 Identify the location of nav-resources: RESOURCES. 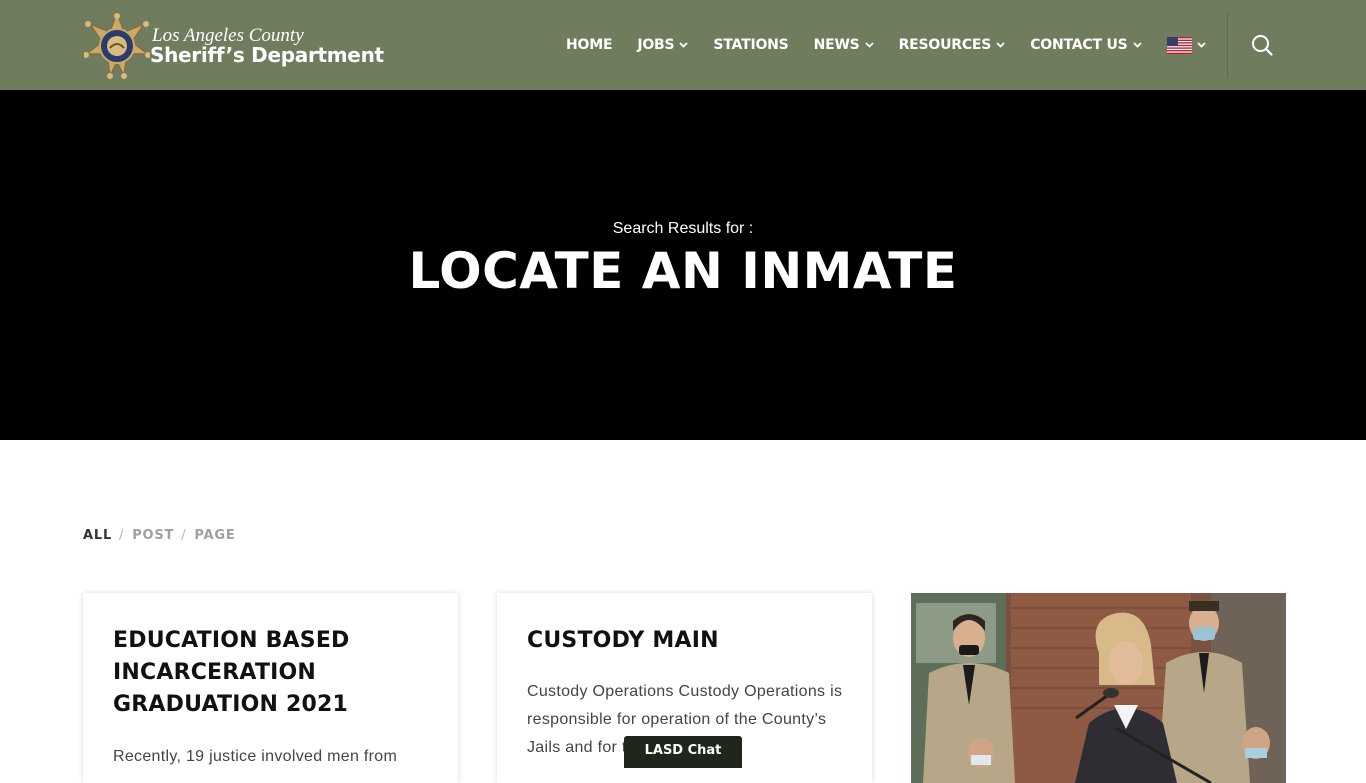
(952, 45).